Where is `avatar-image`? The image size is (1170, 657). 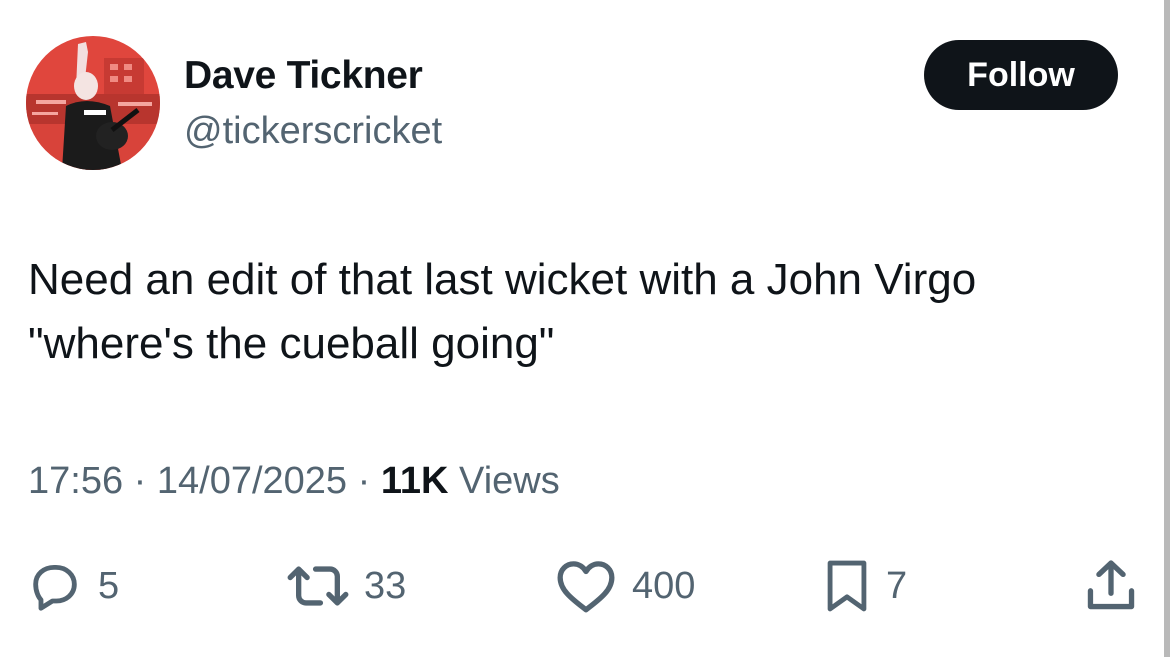 avatar-image is located at coordinates (93, 103).